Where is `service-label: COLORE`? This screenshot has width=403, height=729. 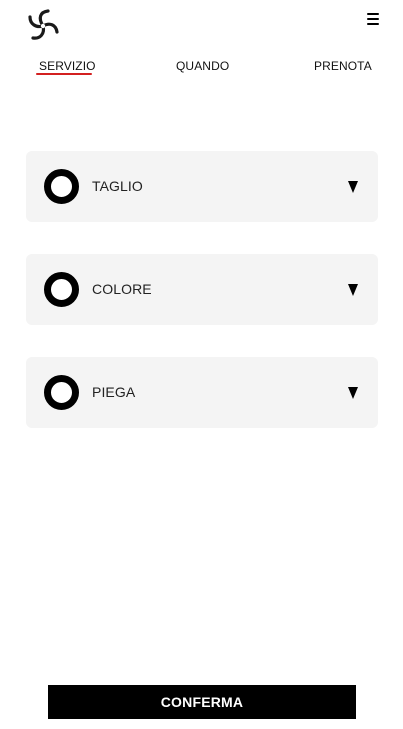 service-label: COLORE is located at coordinates (122, 289).